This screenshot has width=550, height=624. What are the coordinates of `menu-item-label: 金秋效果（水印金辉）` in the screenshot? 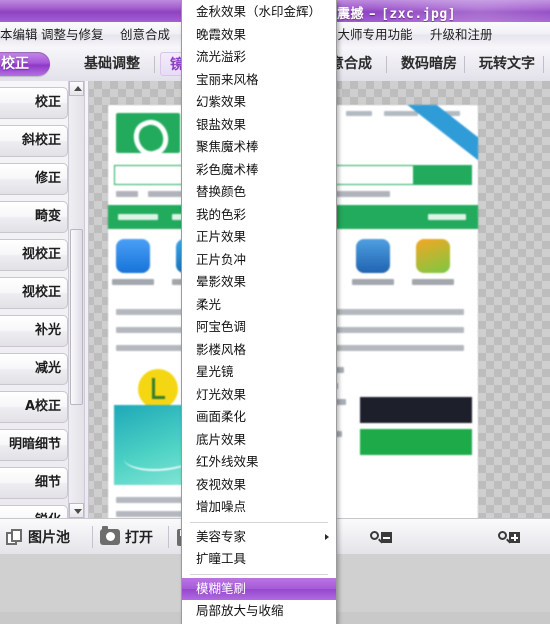 It's located at (259, 11).